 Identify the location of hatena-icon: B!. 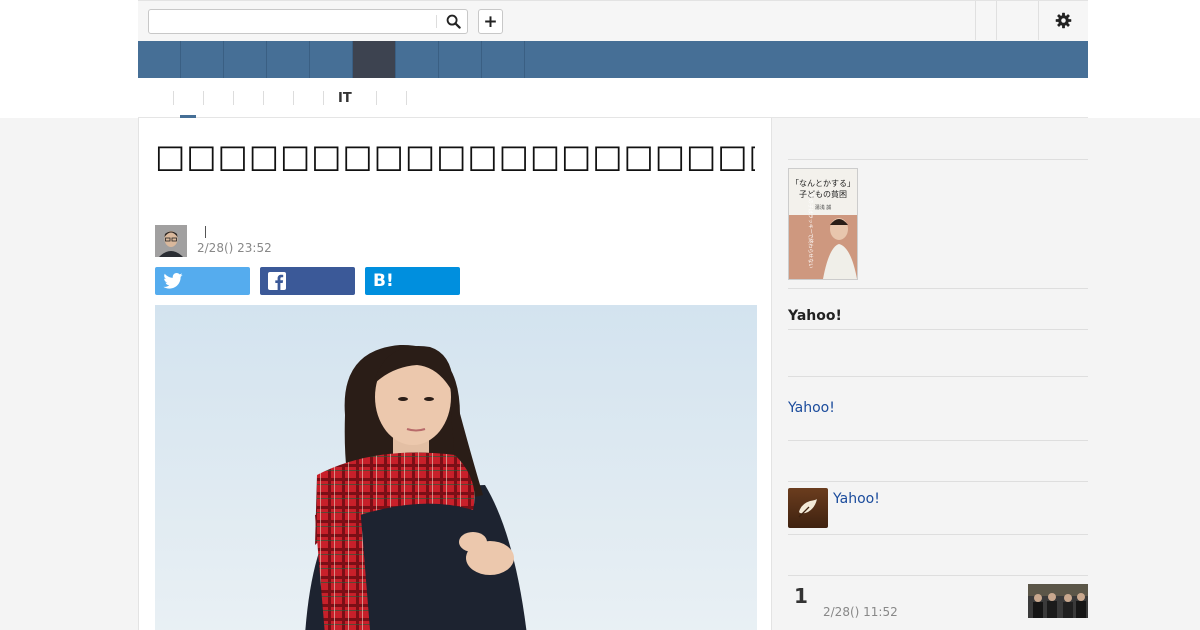
(383, 281).